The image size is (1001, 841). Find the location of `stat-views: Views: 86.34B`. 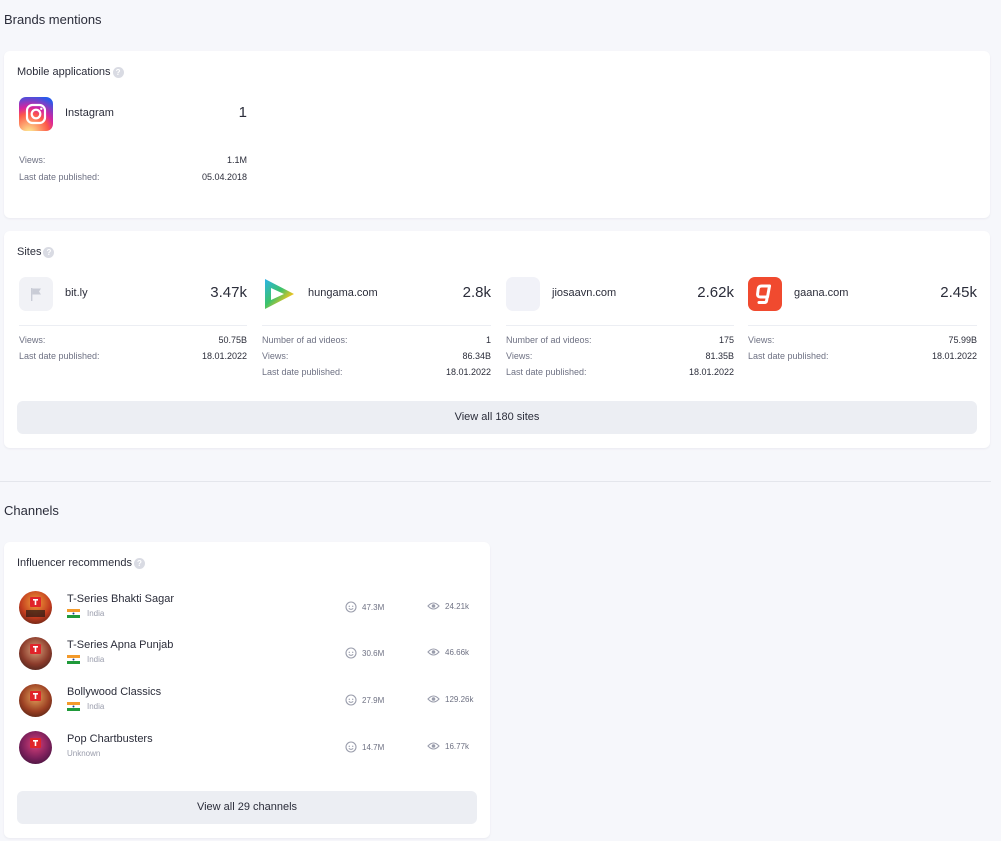

stat-views: Views: 86.34B is located at coordinates (376, 356).